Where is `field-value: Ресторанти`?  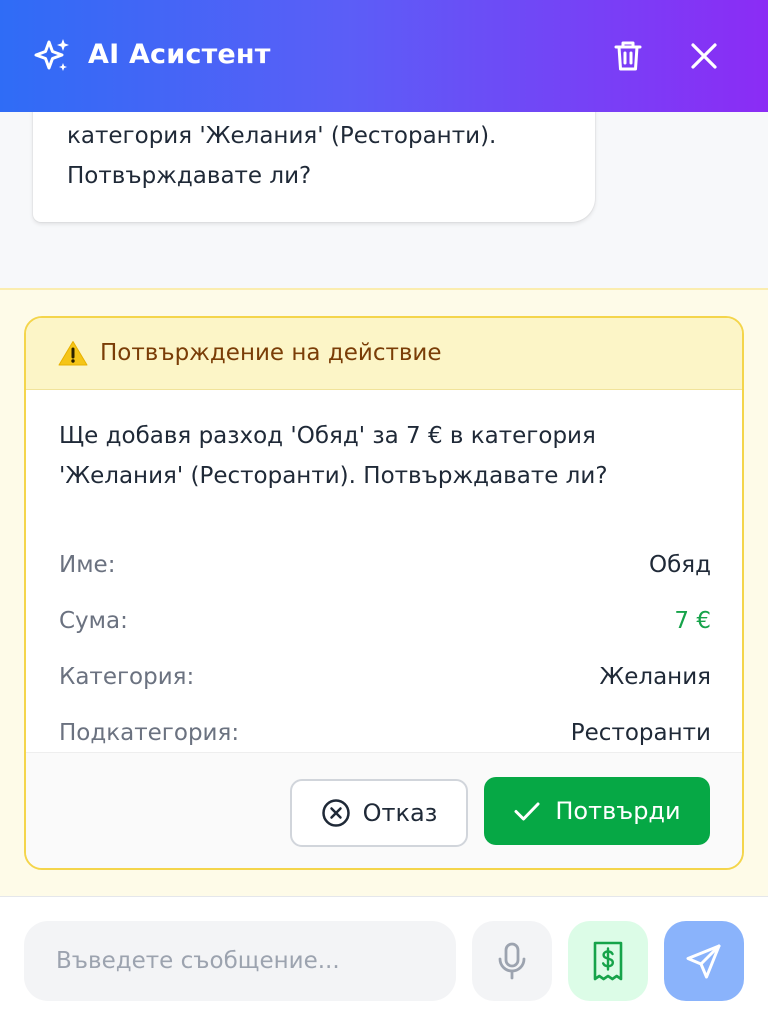 field-value: Ресторанти is located at coordinates (640, 733).